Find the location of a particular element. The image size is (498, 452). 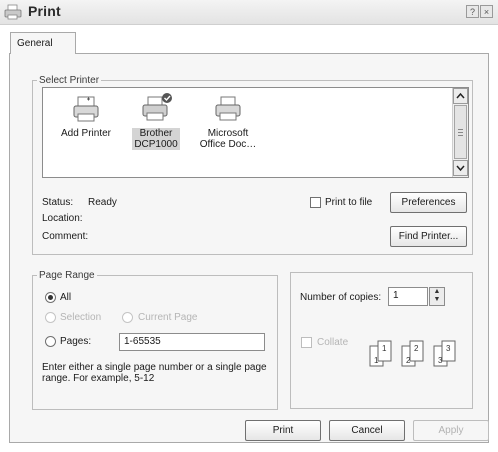

scroll-up-button is located at coordinates (460, 96).